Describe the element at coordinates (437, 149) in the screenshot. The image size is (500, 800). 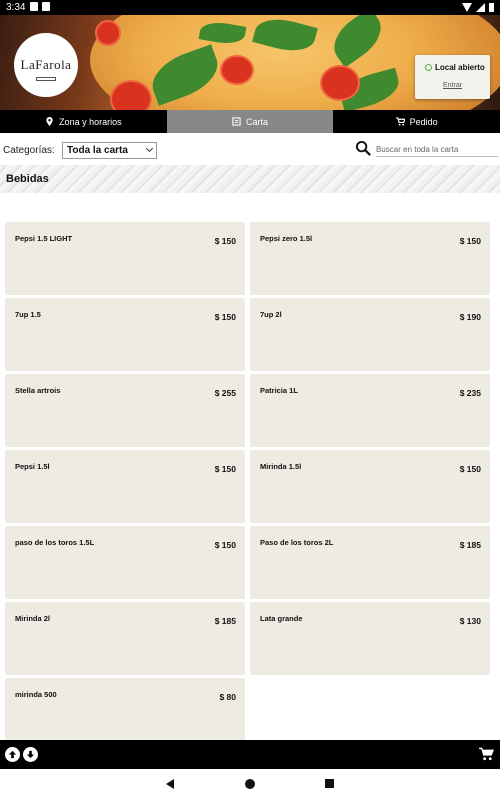
I see `search-input` at that location.